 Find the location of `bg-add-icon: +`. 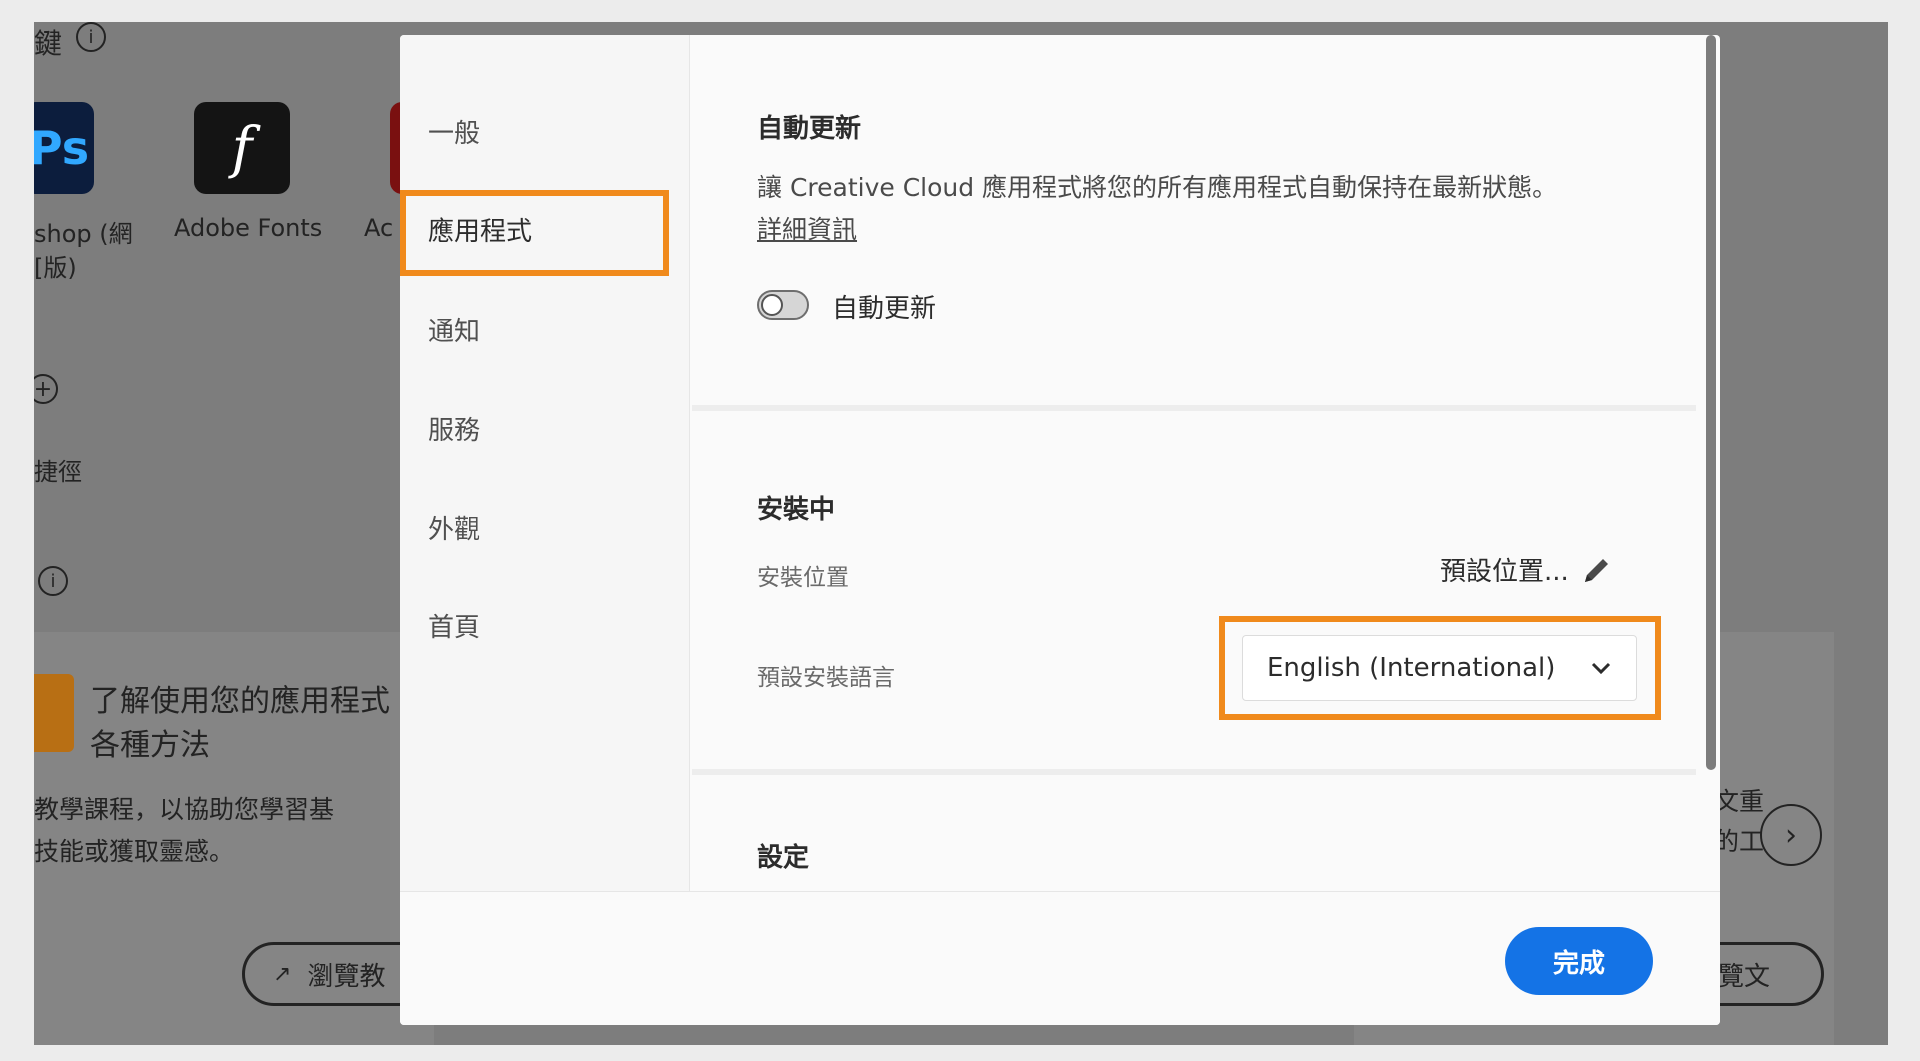

bg-add-icon: + is located at coordinates (46, 389).